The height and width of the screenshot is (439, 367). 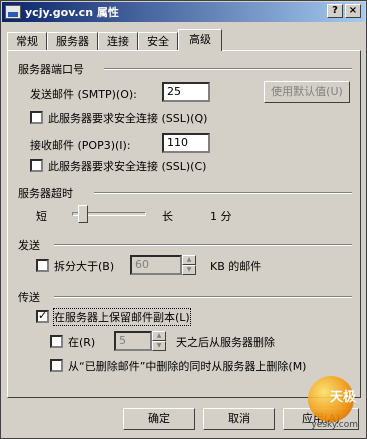 What do you see at coordinates (228, 69) in the screenshot?
I see `ports-divider` at bounding box center [228, 69].